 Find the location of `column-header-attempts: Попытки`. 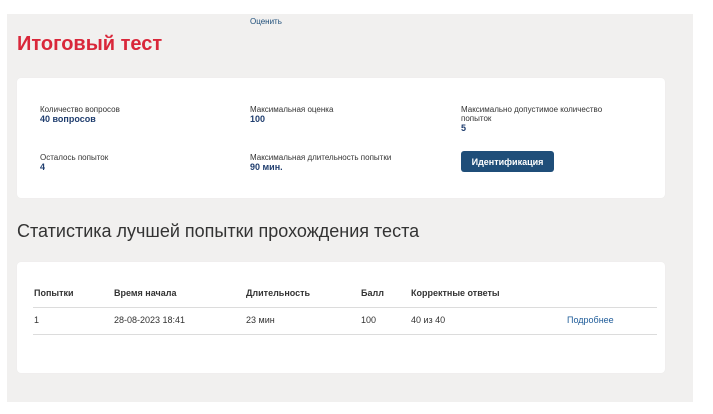

column-header-attempts: Попытки is located at coordinates (54, 293).